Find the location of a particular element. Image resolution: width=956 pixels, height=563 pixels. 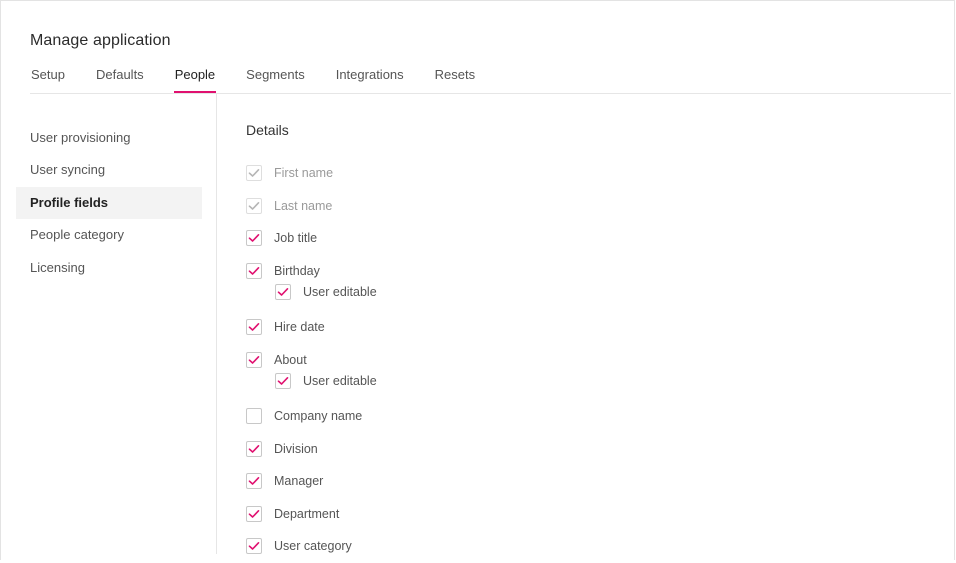

field-label: User category is located at coordinates (313, 546).